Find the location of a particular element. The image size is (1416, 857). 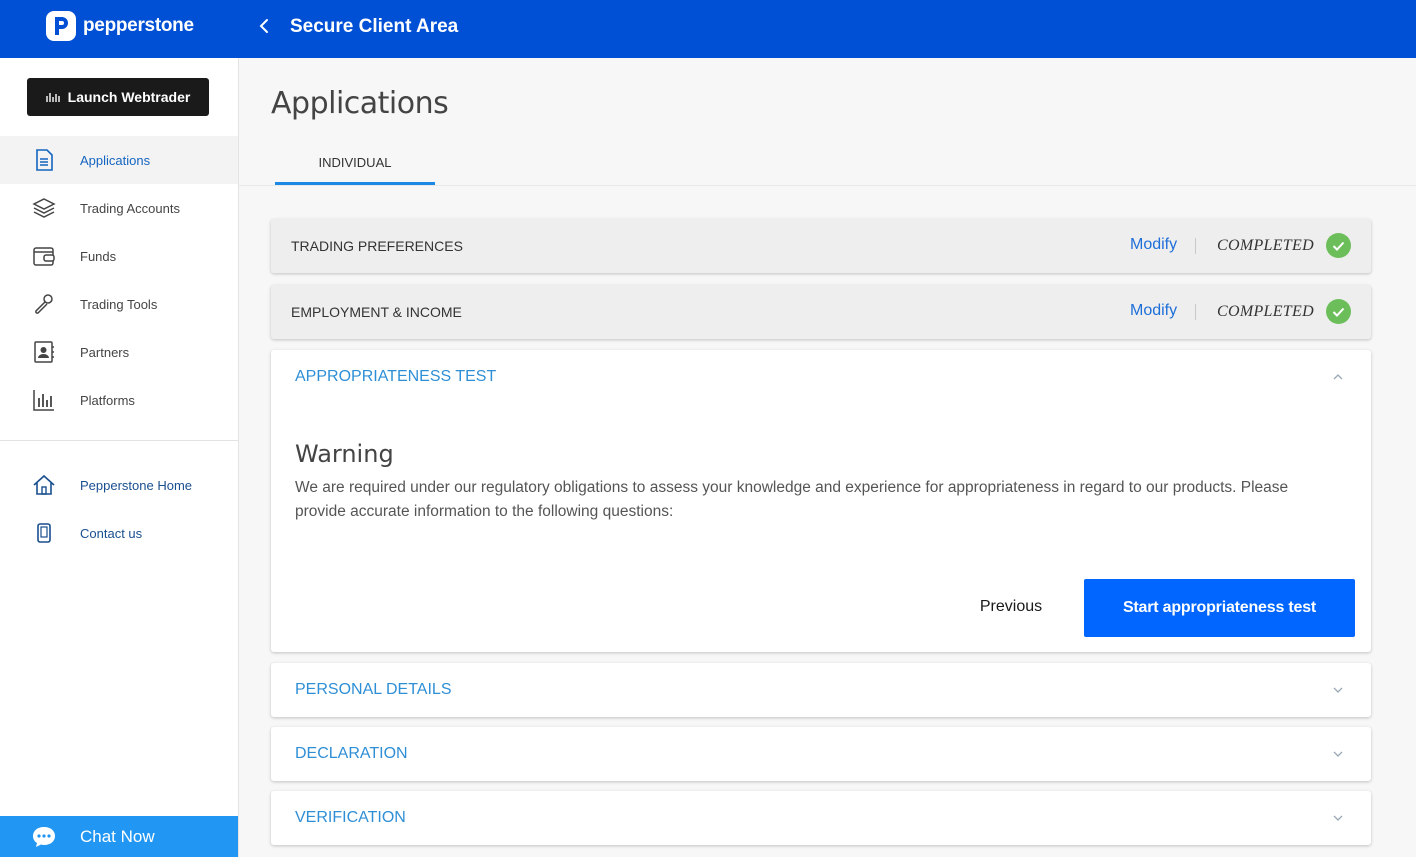

sidebar-item-platforms: Platforms is located at coordinates (119, 400).